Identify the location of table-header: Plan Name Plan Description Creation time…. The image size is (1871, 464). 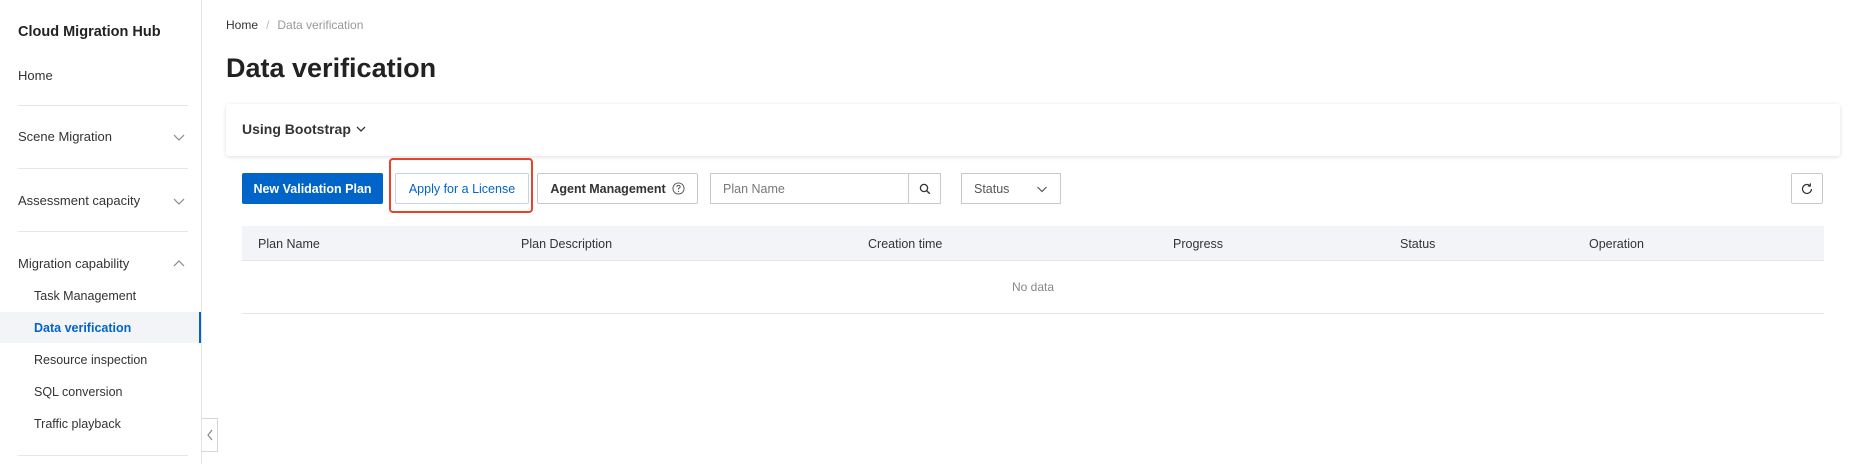
(1033, 243).